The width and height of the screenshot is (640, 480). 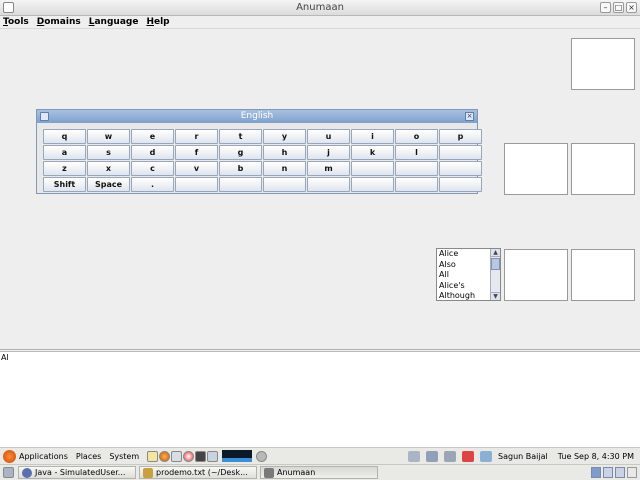 I want to click on menu-tools: Tools, so click(x=16, y=22).